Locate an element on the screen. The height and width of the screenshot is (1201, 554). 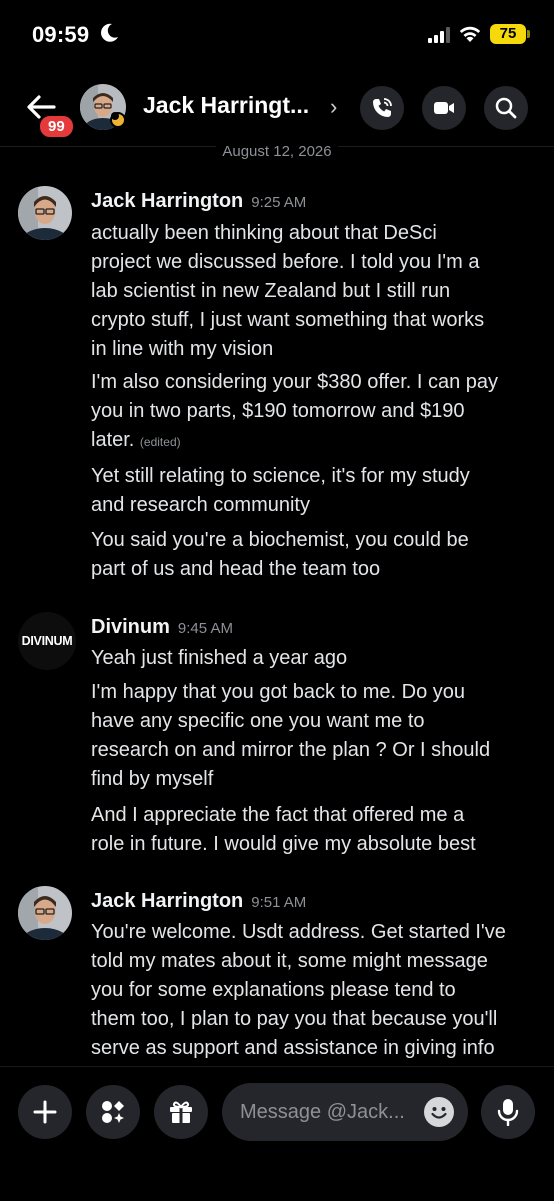
message-text-line: part of us and head the team too is located at coordinates (236, 569).